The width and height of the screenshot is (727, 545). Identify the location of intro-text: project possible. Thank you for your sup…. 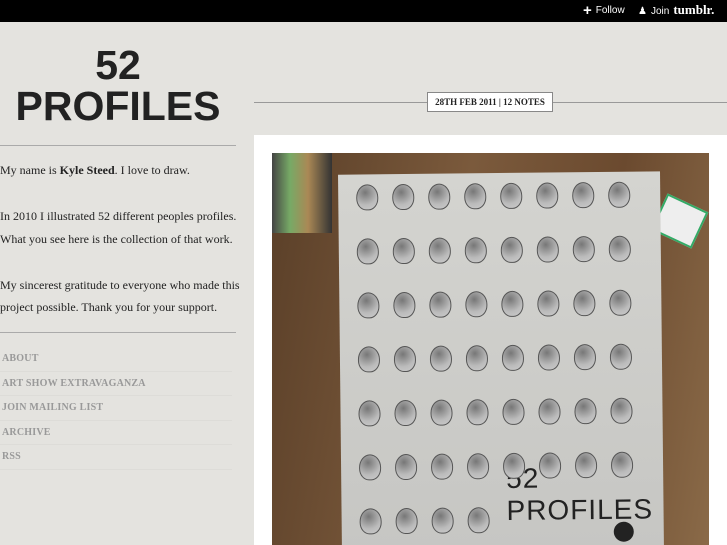
(109, 307).